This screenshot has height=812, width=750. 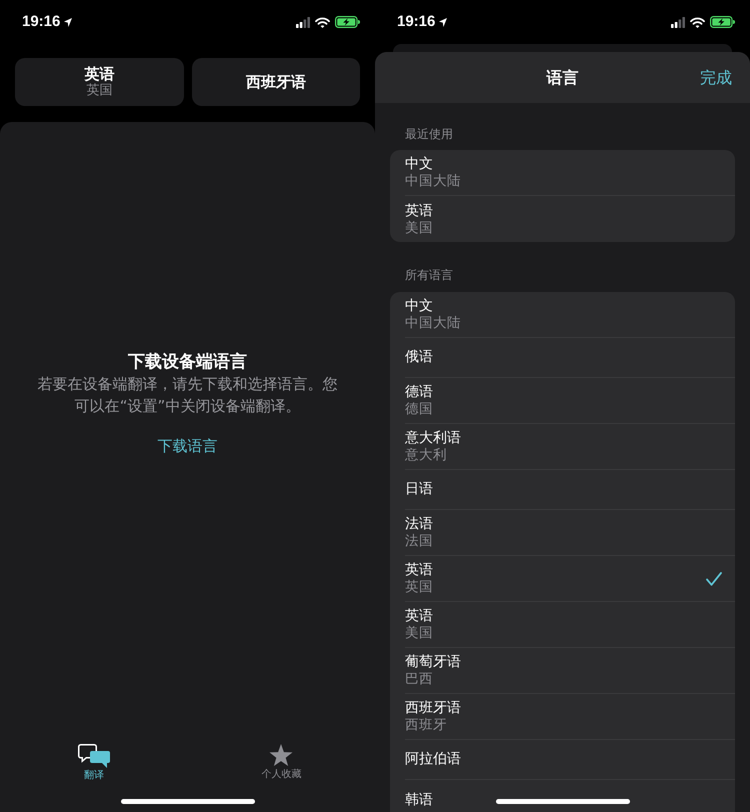 What do you see at coordinates (426, 455) in the screenshot?
I see `region-name: 意大利` at bounding box center [426, 455].